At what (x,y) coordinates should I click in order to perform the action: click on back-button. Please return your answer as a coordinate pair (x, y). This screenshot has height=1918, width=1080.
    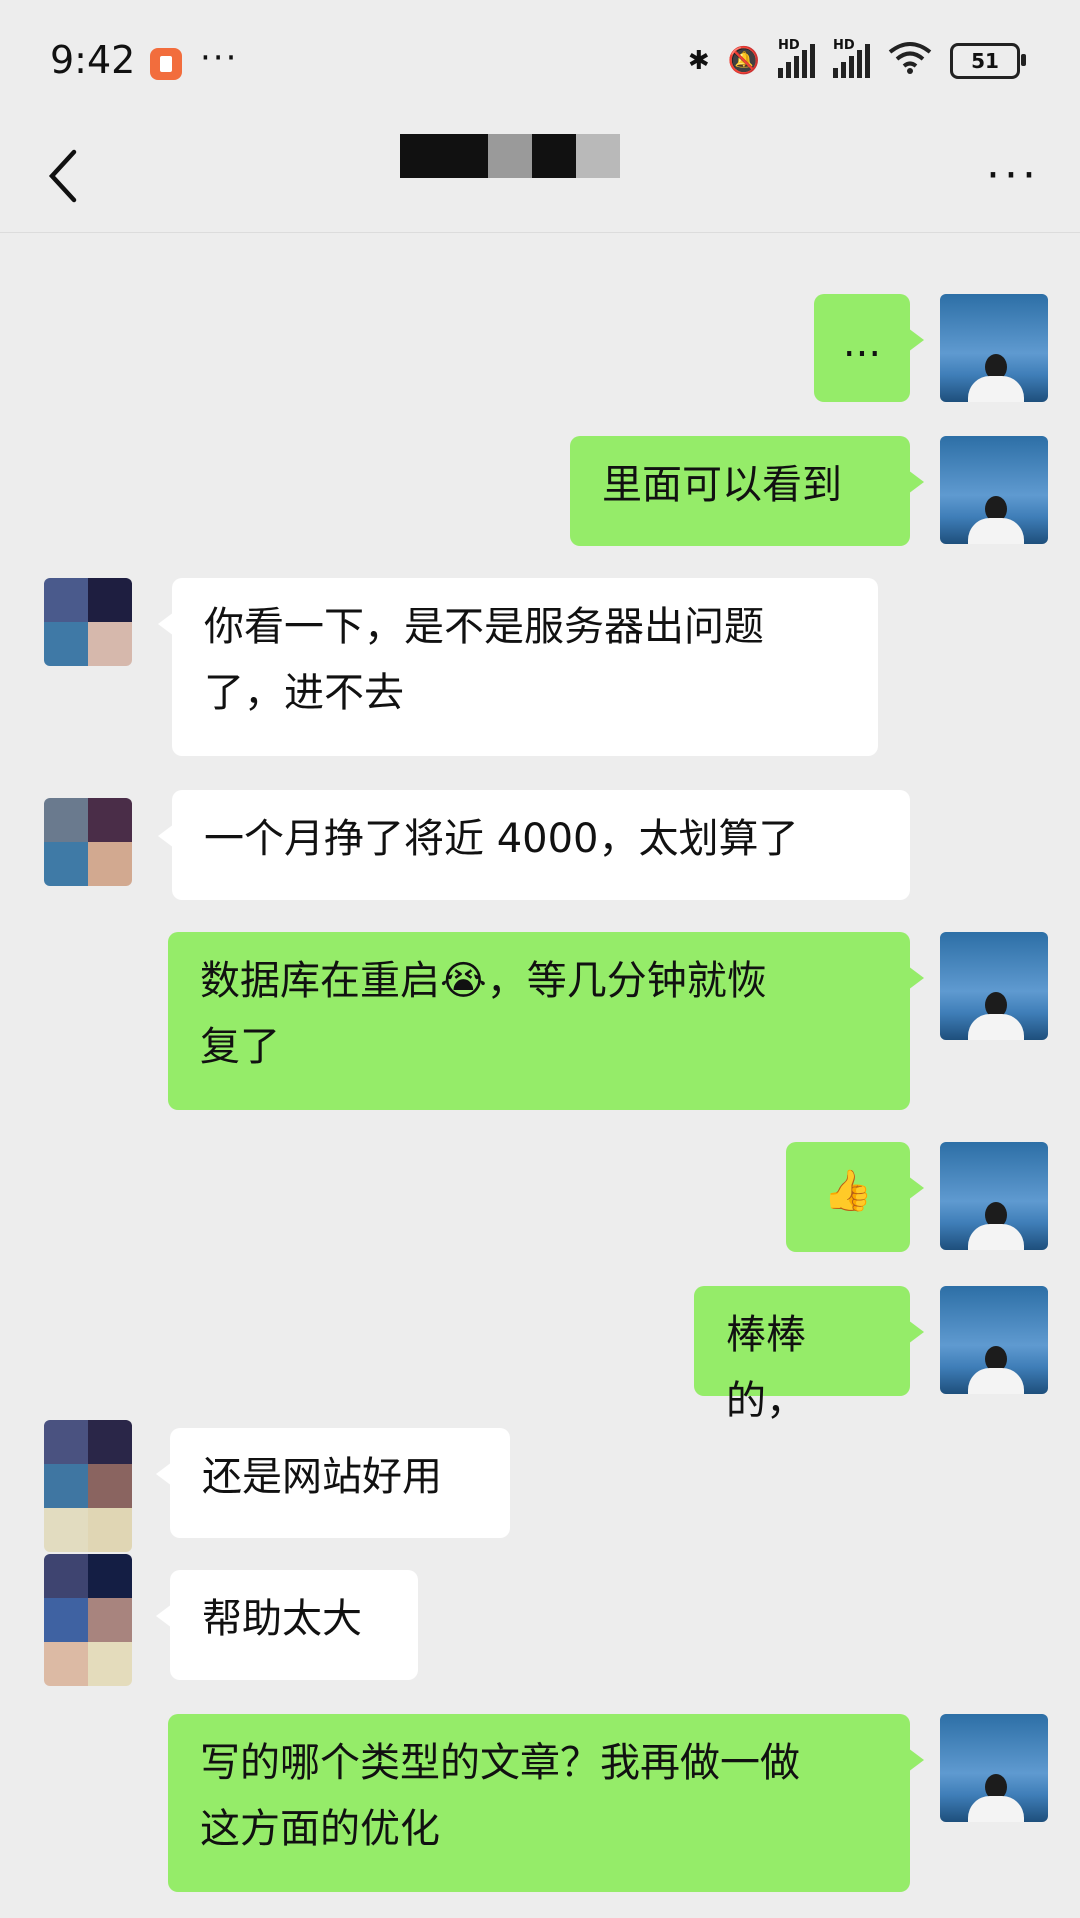
    Looking at the image, I should click on (64, 176).